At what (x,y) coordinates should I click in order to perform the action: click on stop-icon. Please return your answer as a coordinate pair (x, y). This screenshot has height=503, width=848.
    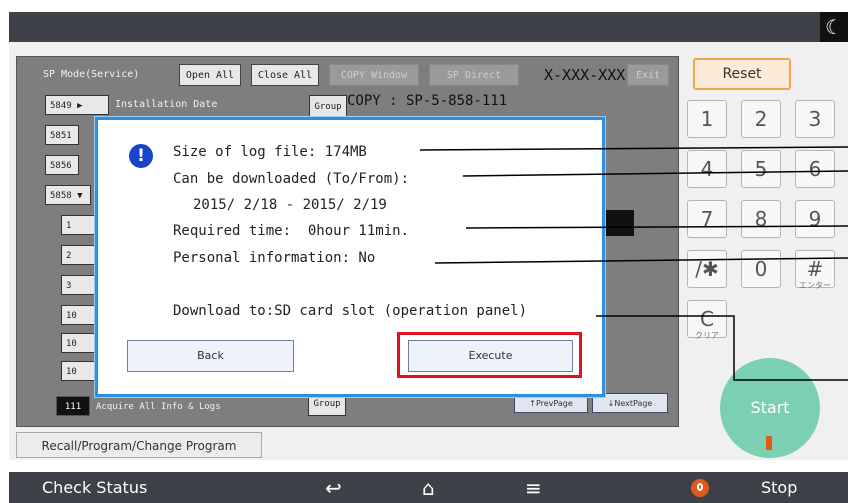
    Looking at the image, I should click on (700, 488).